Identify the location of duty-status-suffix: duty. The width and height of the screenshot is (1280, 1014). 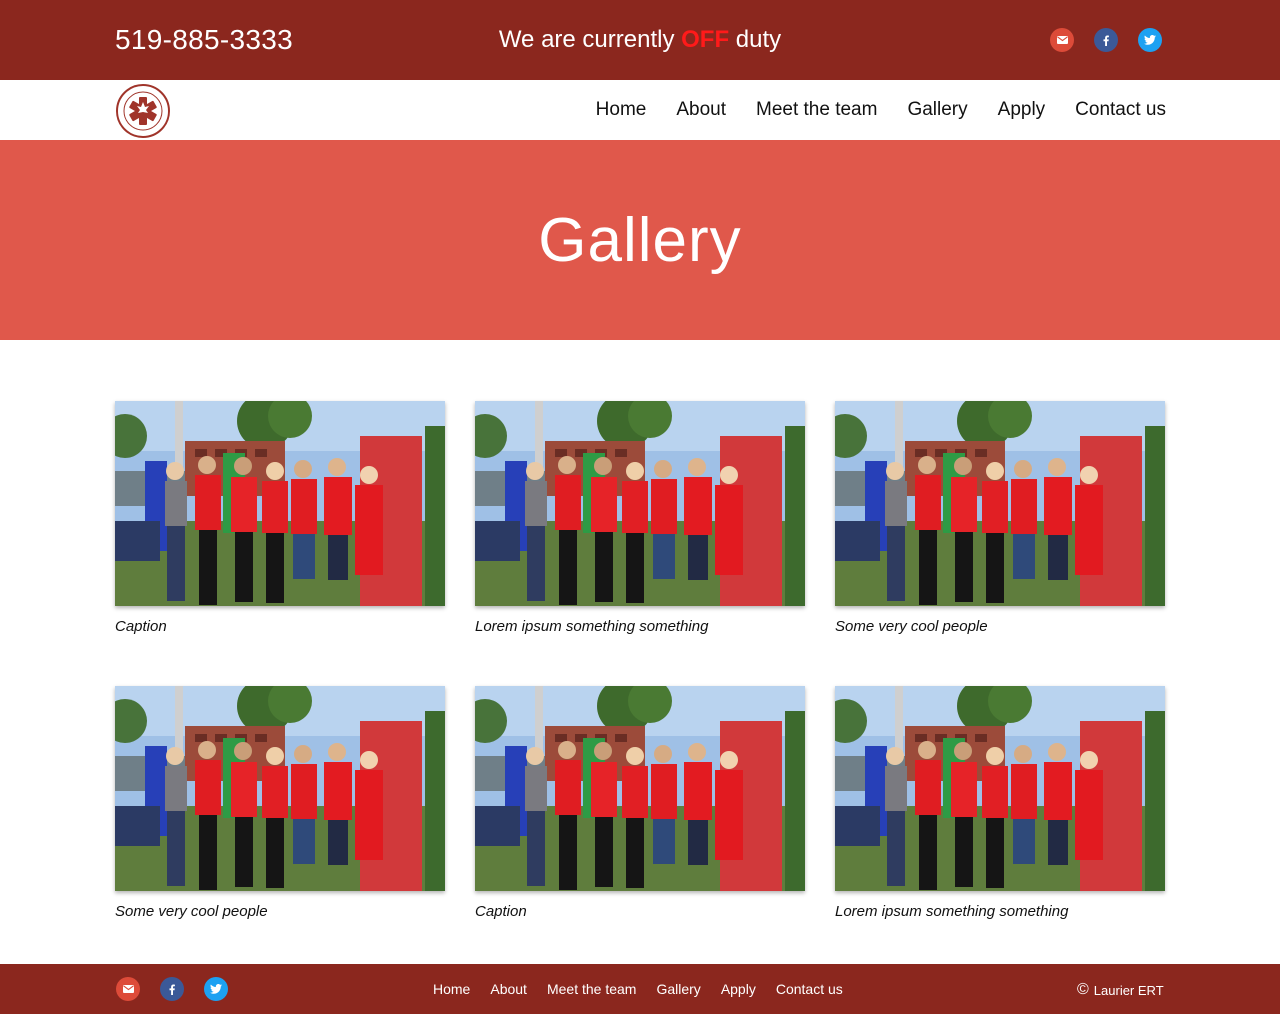
(758, 39).